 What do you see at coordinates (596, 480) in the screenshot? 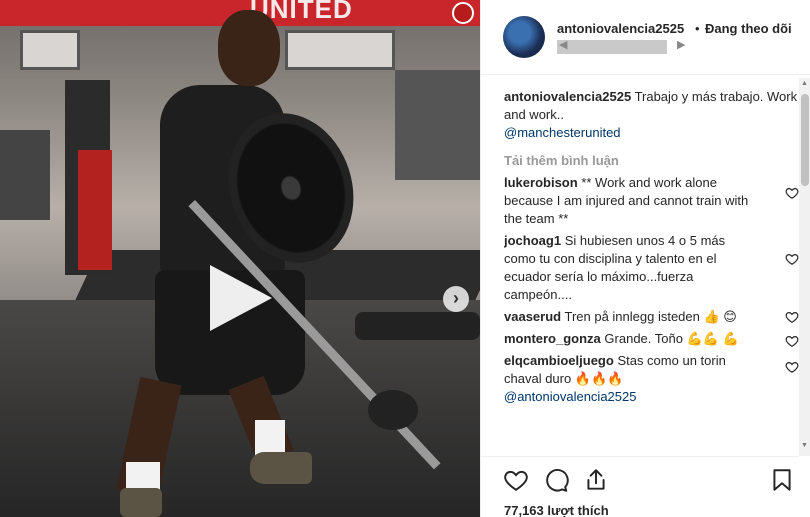
I see `share-icon` at bounding box center [596, 480].